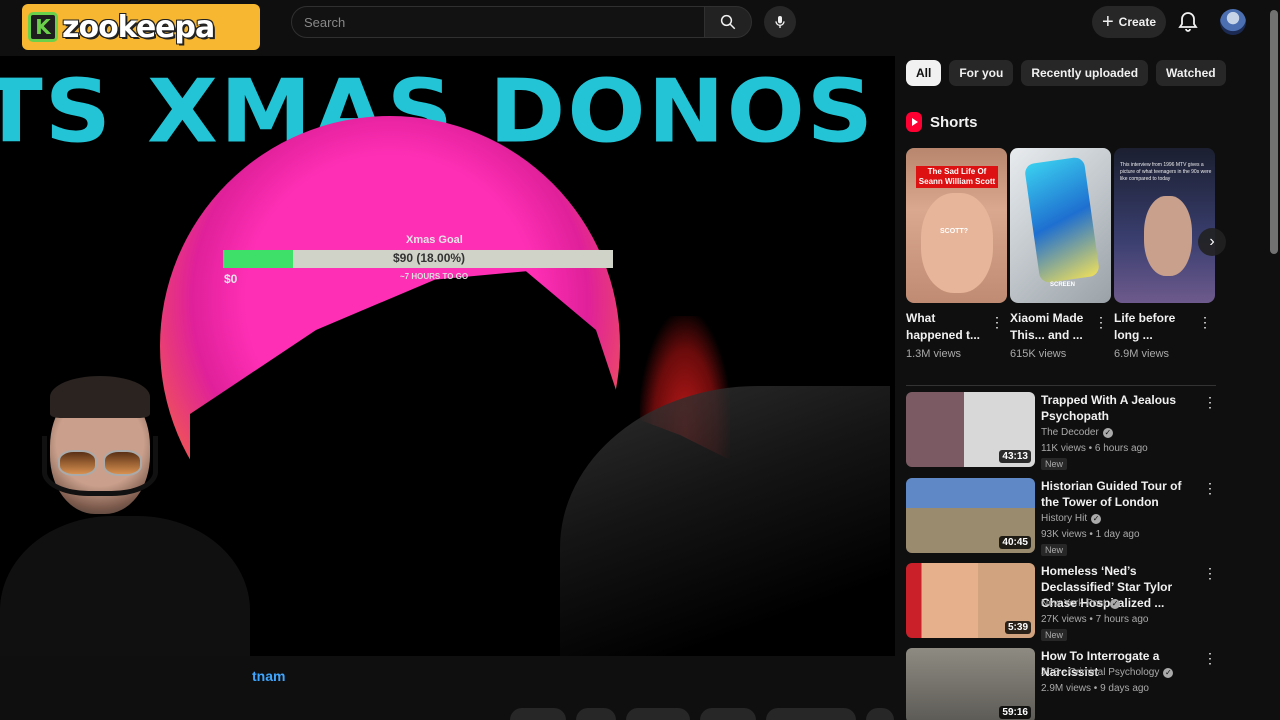  Describe the element at coordinates (954, 231) in the screenshot. I see `thumbnail-subcaption: SCOTT?` at that location.